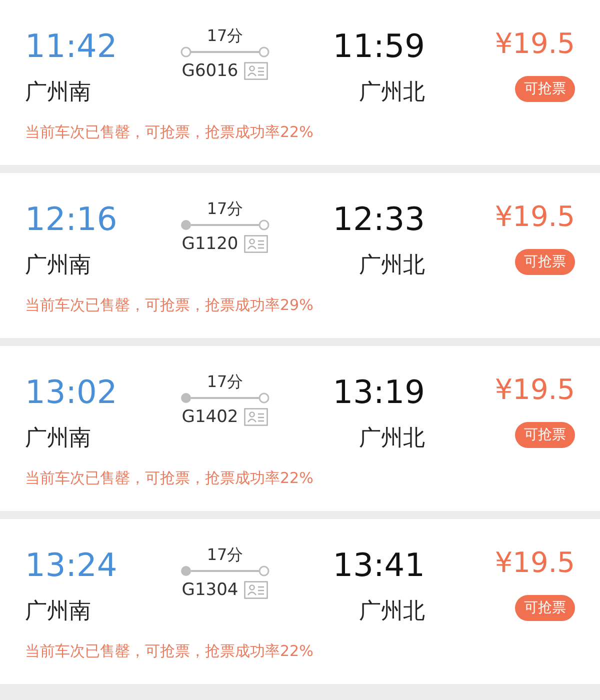 Image resolution: width=600 pixels, height=700 pixels. What do you see at coordinates (71, 392) in the screenshot?
I see `departure-time: 13:02` at bounding box center [71, 392].